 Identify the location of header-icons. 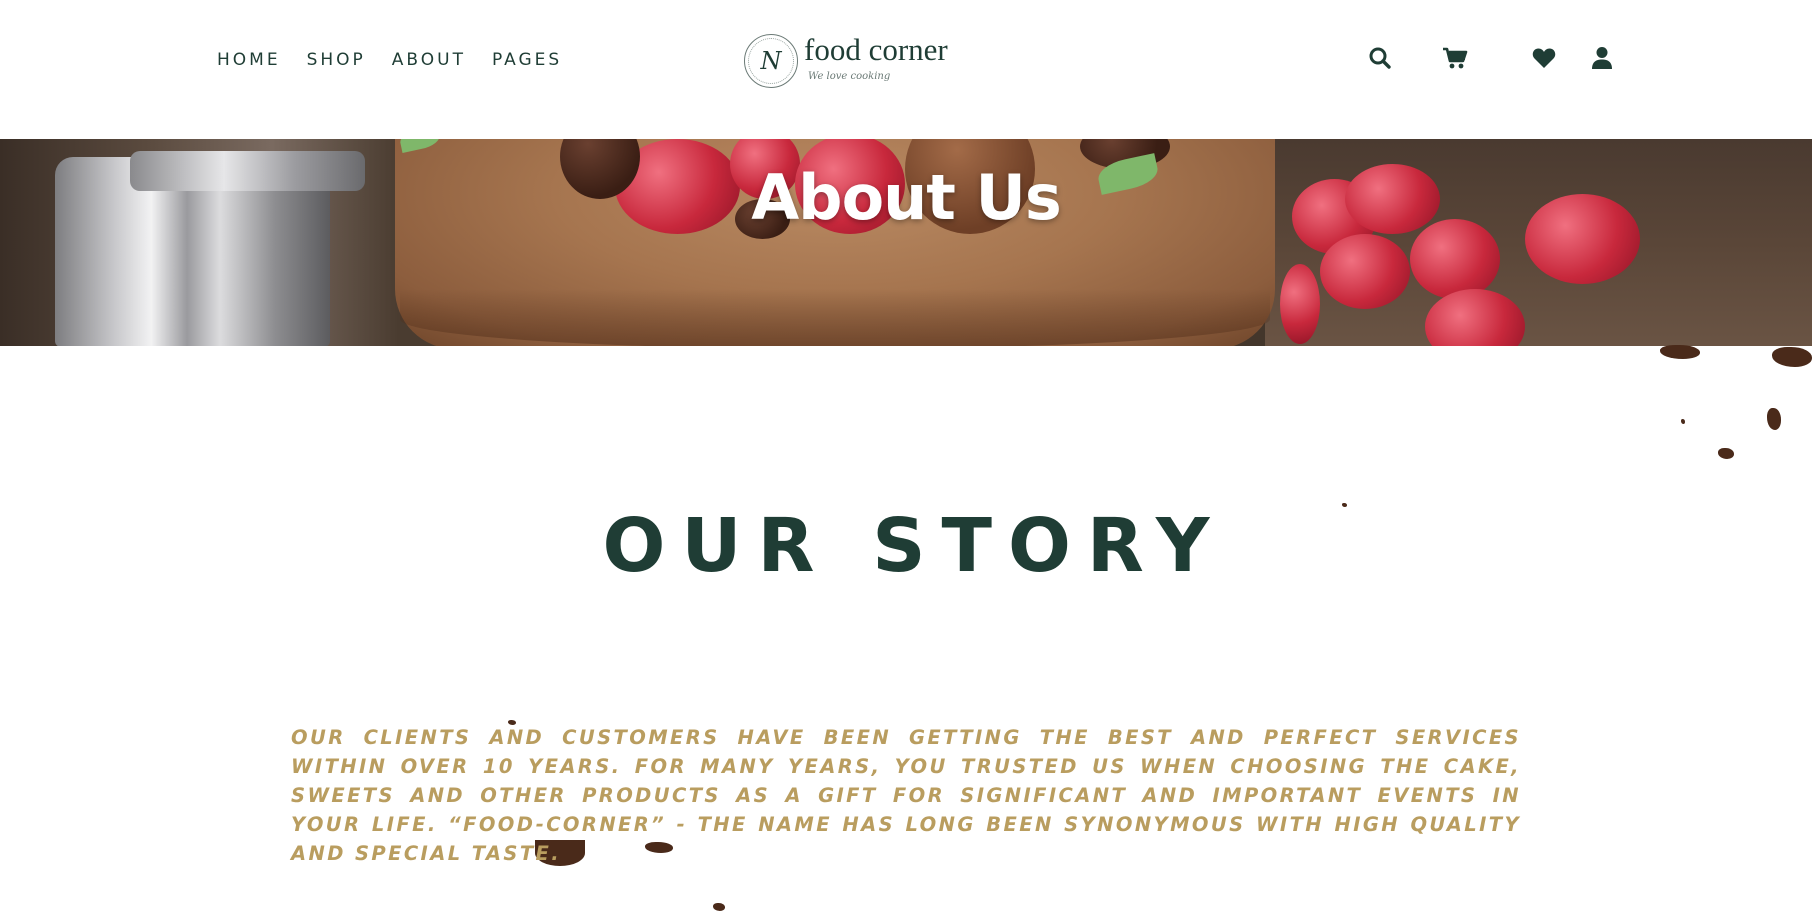
(906, 60).